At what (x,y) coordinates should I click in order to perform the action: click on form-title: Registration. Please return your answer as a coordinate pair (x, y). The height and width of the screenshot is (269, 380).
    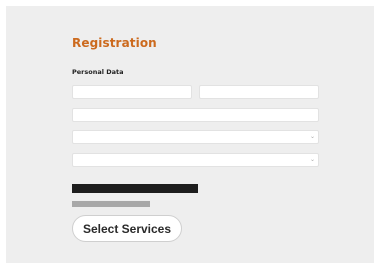
    Looking at the image, I should click on (114, 43).